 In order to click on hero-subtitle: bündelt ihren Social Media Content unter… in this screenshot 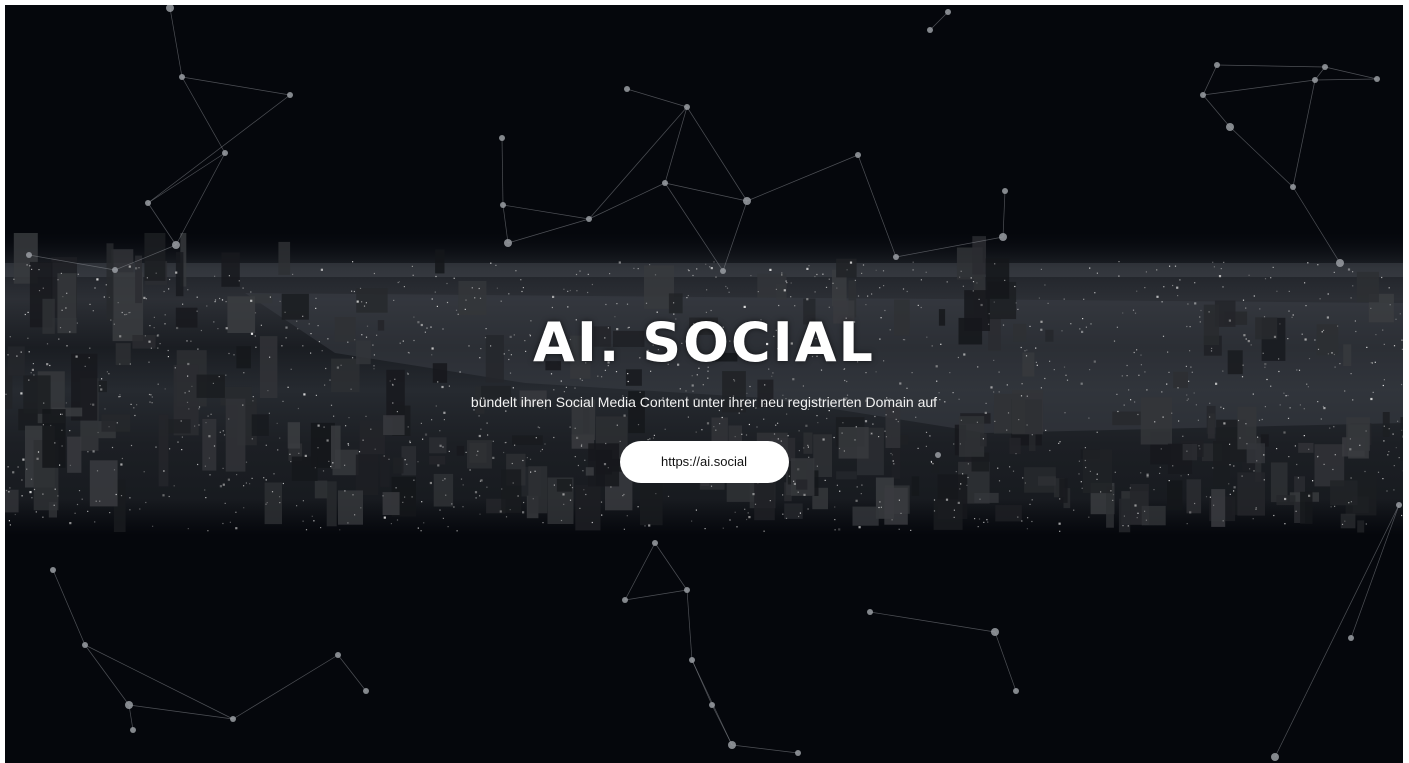, I will do `click(704, 402)`.